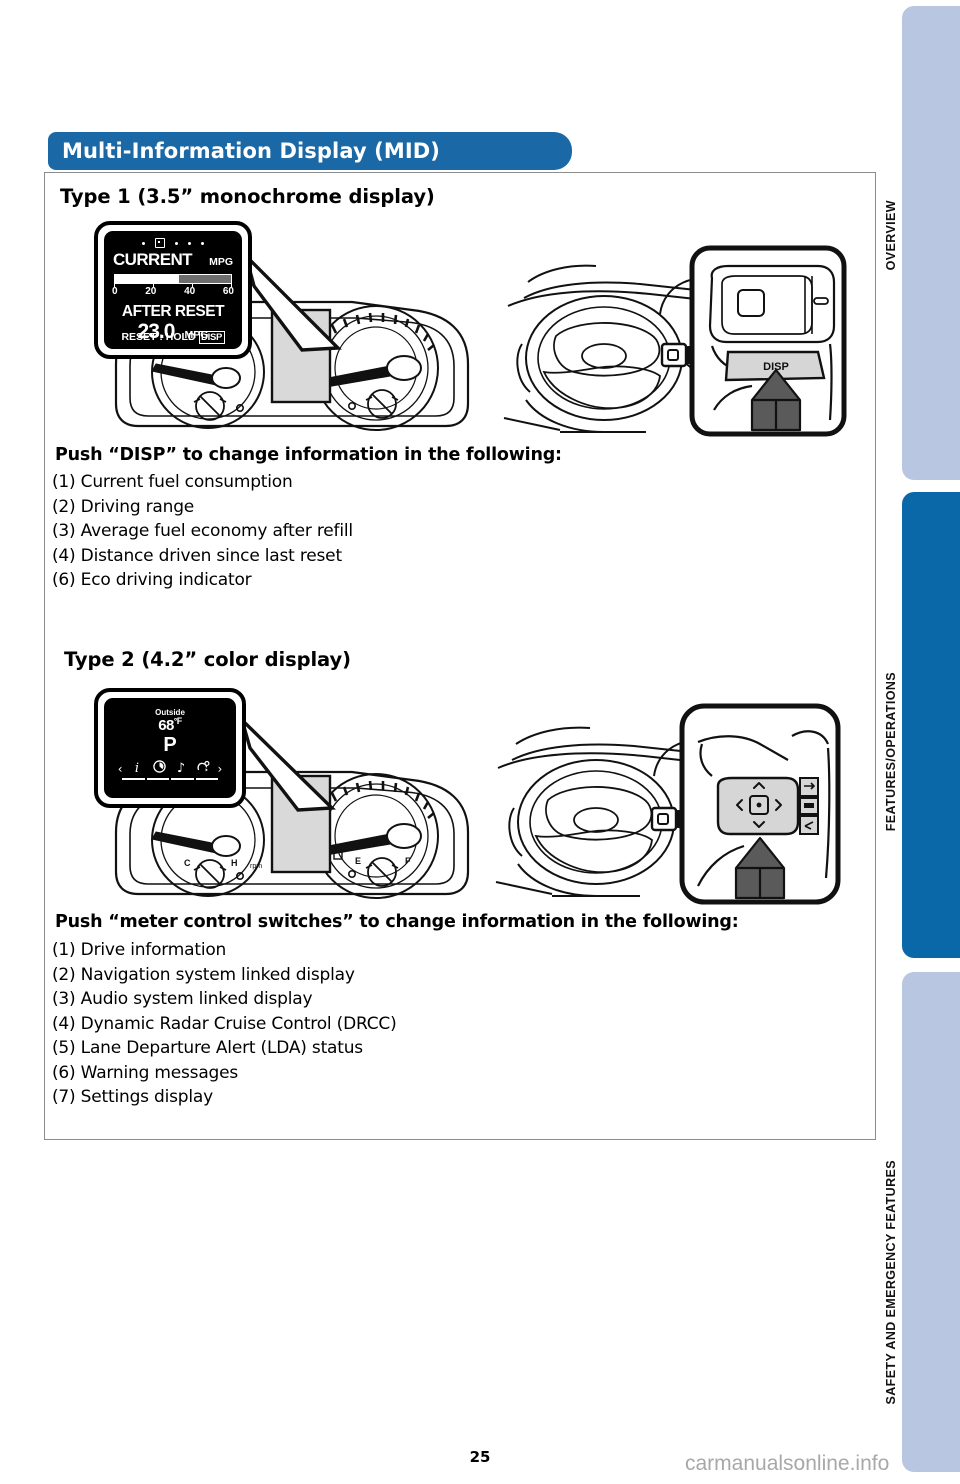 The width and height of the screenshot is (960, 1484). I want to click on list-item: (6) Eco driving indicator, so click(152, 580).